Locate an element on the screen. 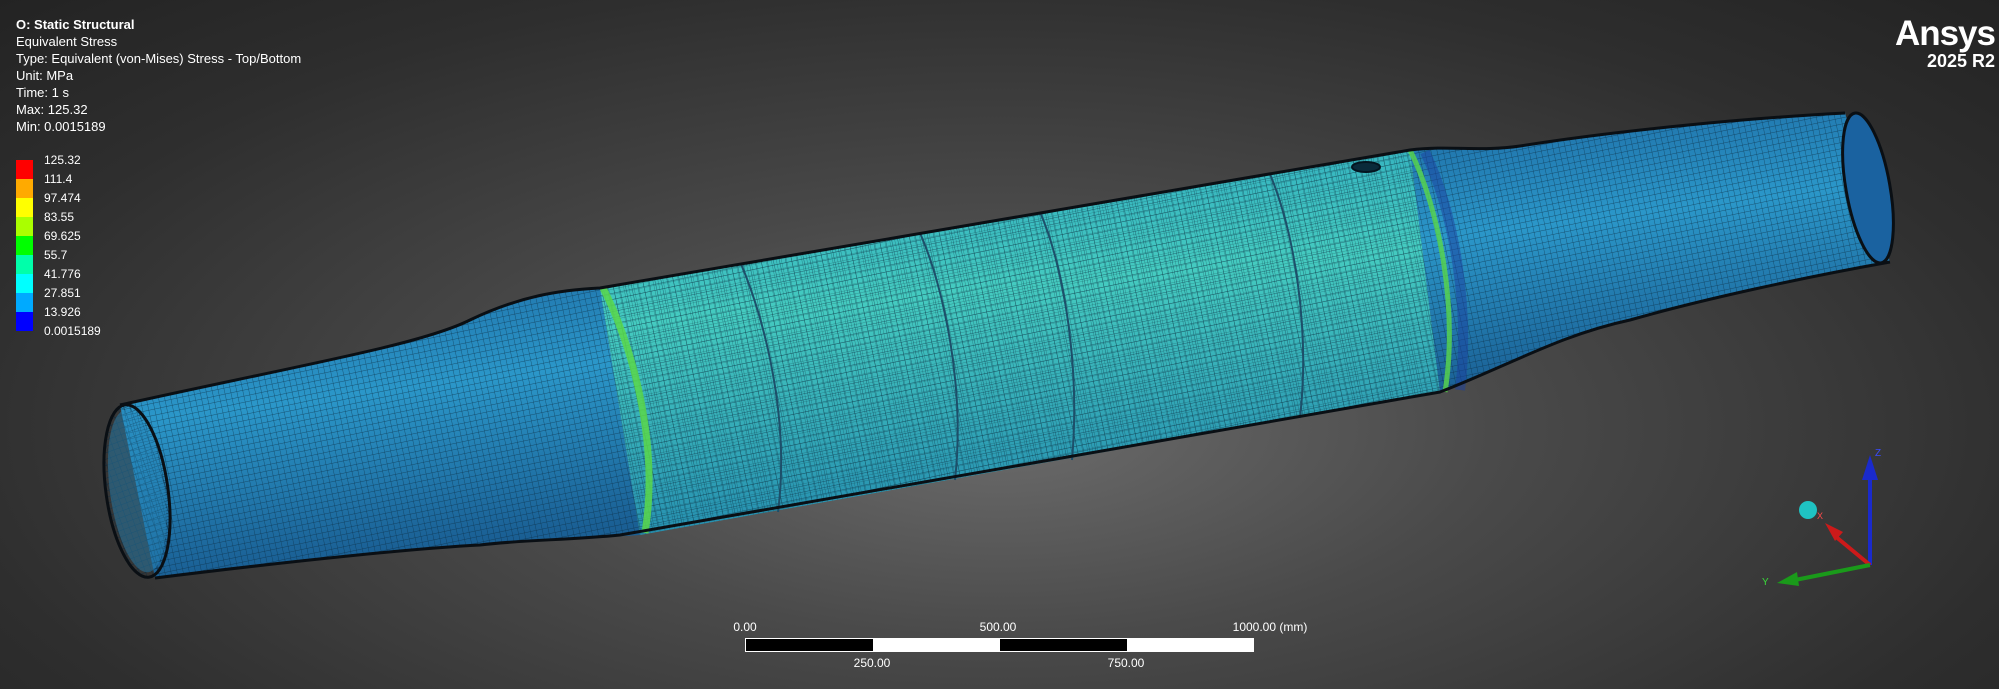 The width and height of the screenshot is (1999, 689). legend-label: 69.625 is located at coordinates (62, 236).